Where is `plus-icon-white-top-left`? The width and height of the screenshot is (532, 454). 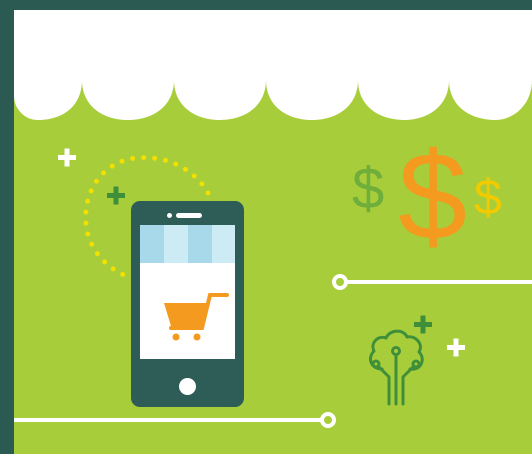 plus-icon-white-top-left is located at coordinates (67, 157).